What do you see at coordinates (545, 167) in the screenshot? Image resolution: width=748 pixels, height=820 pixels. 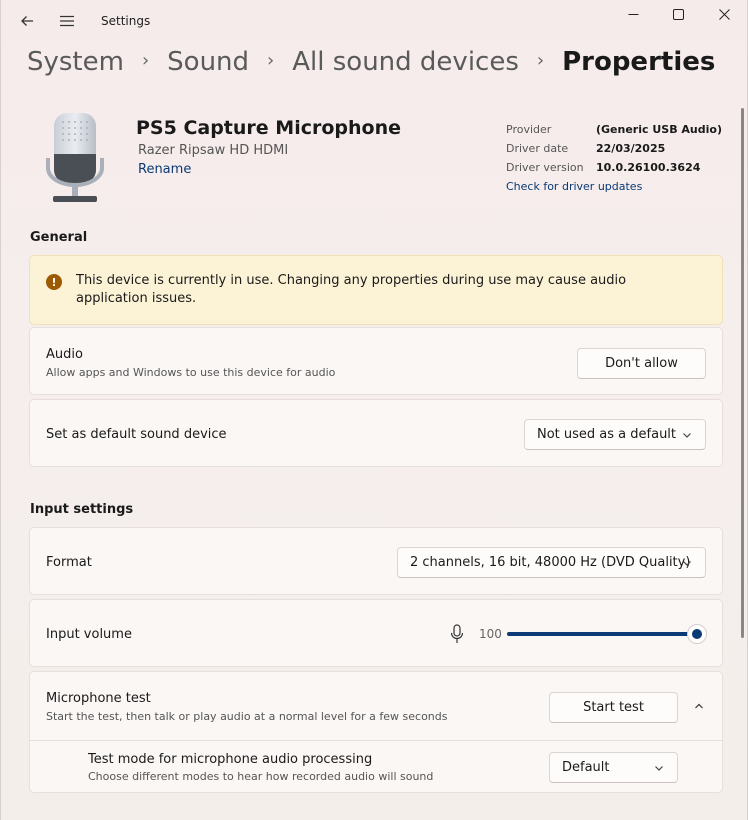 I see `driver-version-label: Driver version` at bounding box center [545, 167].